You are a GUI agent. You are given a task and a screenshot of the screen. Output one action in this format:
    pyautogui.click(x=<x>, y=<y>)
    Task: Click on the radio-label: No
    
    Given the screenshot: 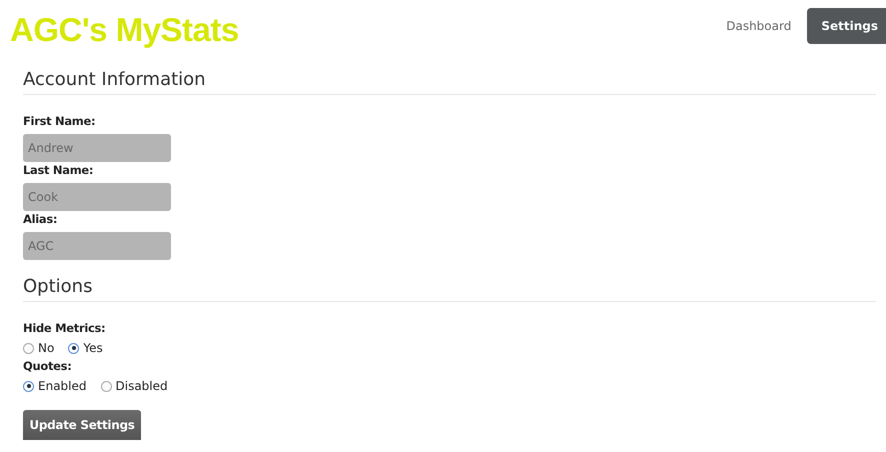 What is the action you would take?
    pyautogui.click(x=46, y=348)
    